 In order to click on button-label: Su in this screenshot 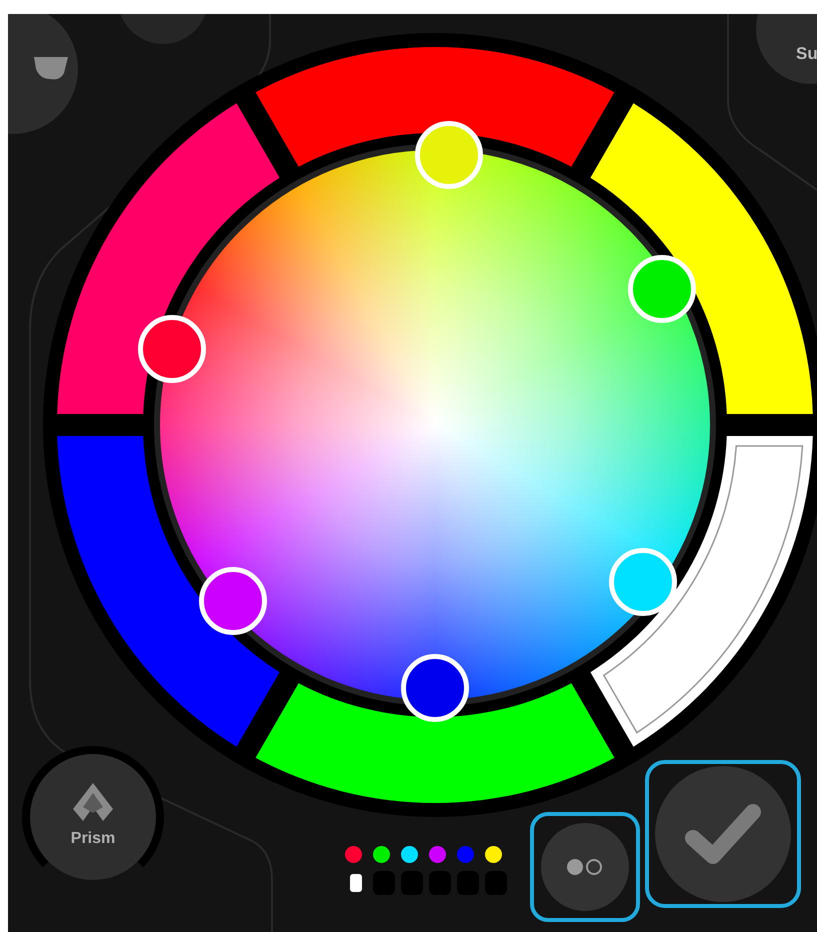, I will do `click(806, 53)`.